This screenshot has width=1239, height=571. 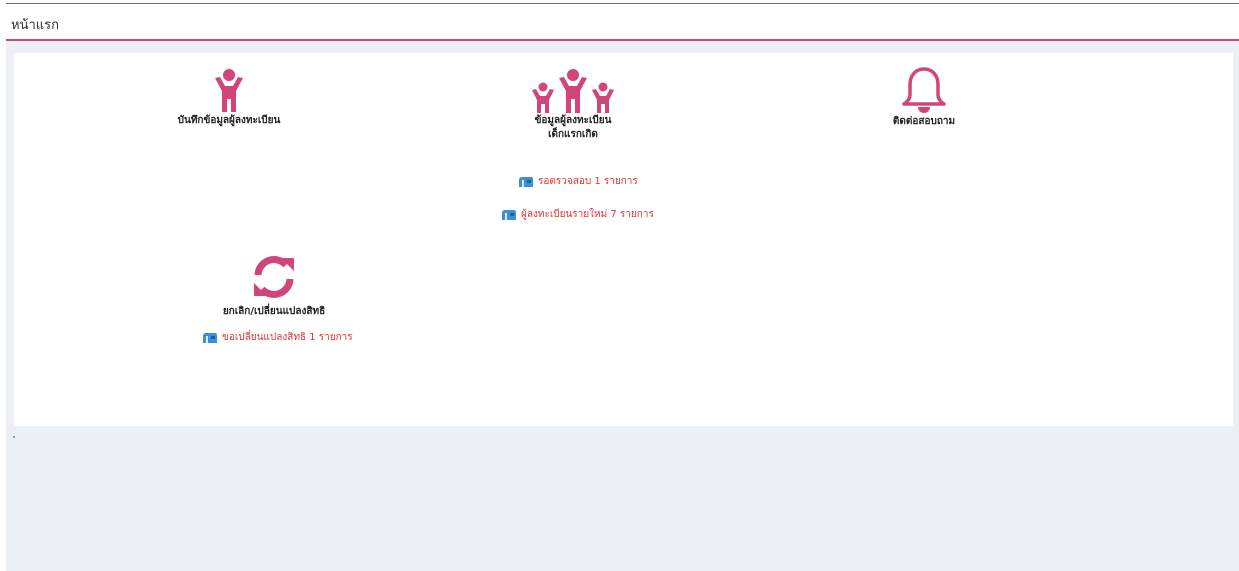 What do you see at coordinates (287, 337) in the screenshot?
I see `notice-text: ขอเปลี่ยนแปลงสิทธิ 1 รายการ` at bounding box center [287, 337].